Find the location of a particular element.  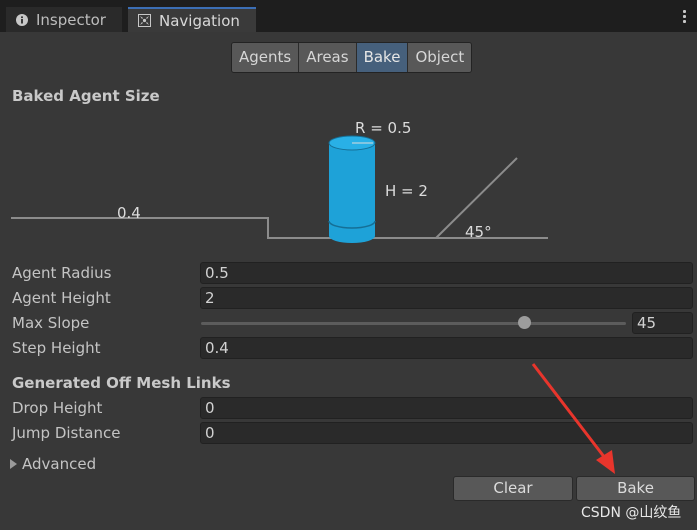

radius-label: R = 0.5 is located at coordinates (383, 128).